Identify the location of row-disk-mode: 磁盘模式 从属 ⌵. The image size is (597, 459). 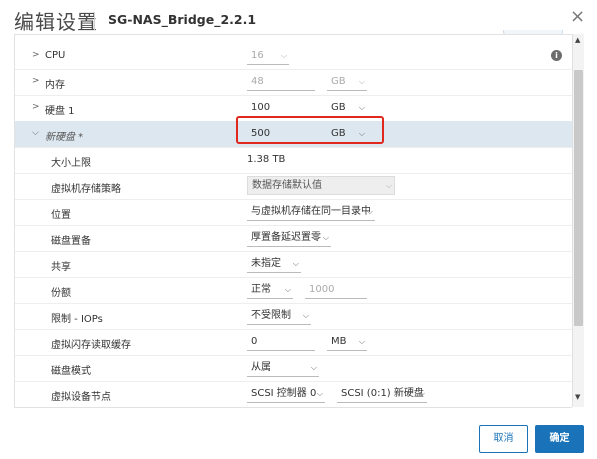
(293, 368).